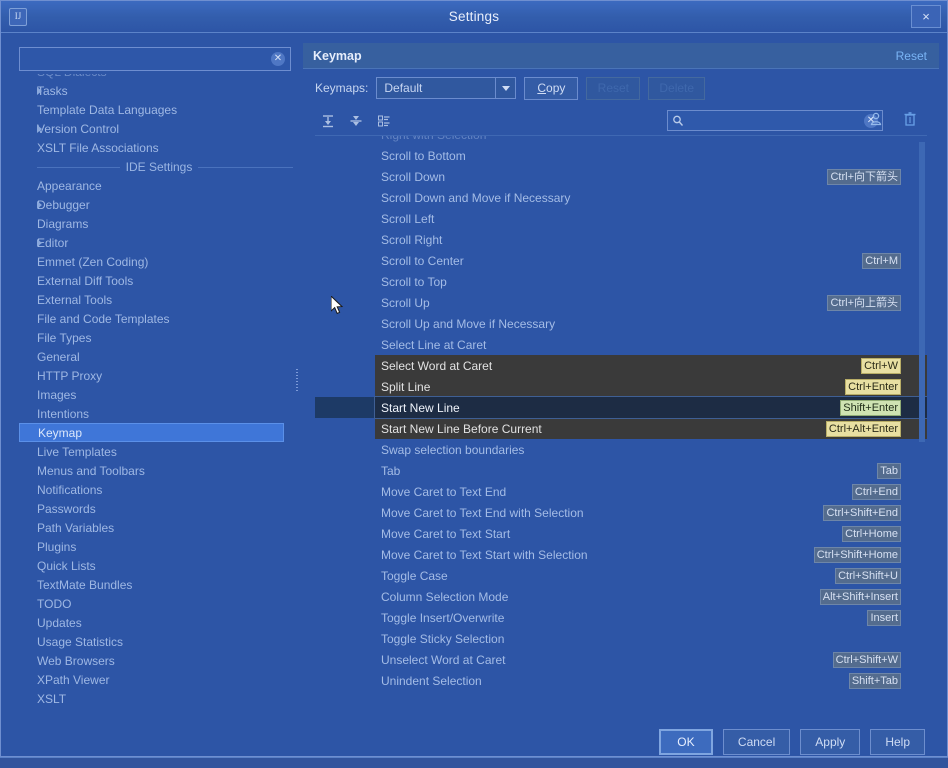 The width and height of the screenshot is (948, 768). I want to click on sidebar-item-todo: TODO, so click(159, 603).